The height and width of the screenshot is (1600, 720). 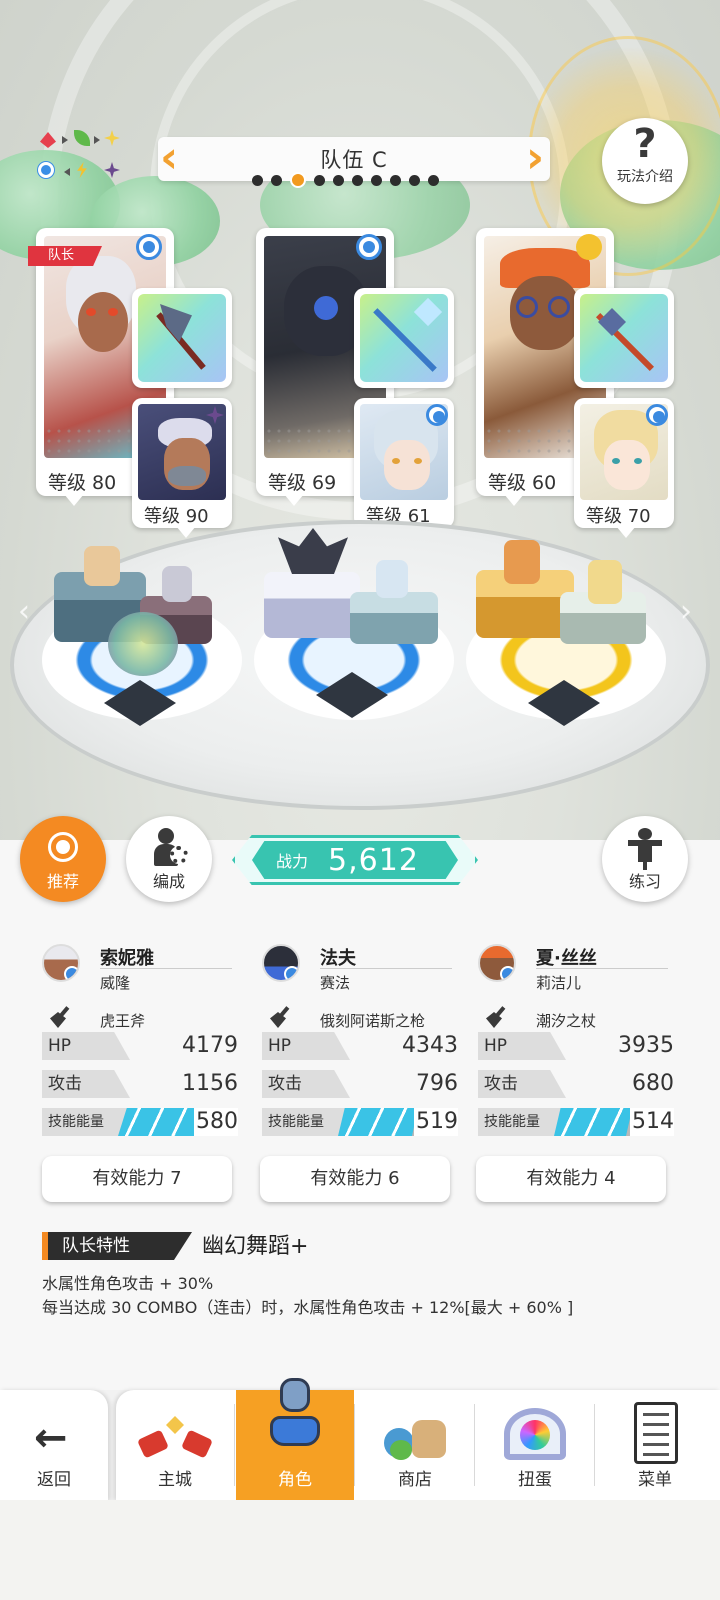 I want to click on gacha-icon, so click(x=535, y=1434).